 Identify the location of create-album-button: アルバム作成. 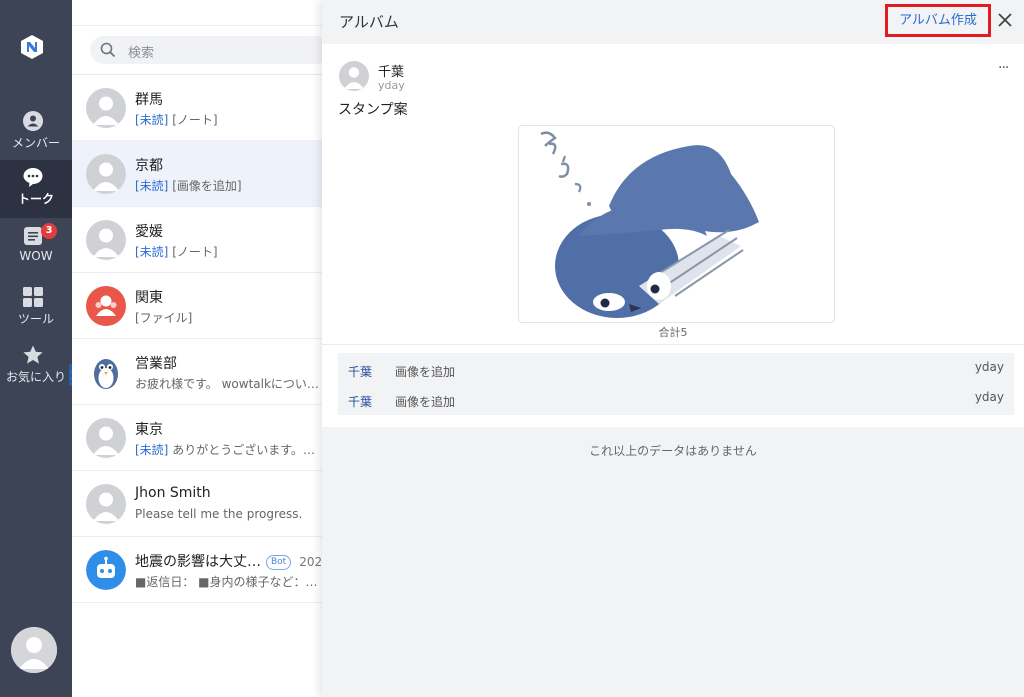
(938, 20).